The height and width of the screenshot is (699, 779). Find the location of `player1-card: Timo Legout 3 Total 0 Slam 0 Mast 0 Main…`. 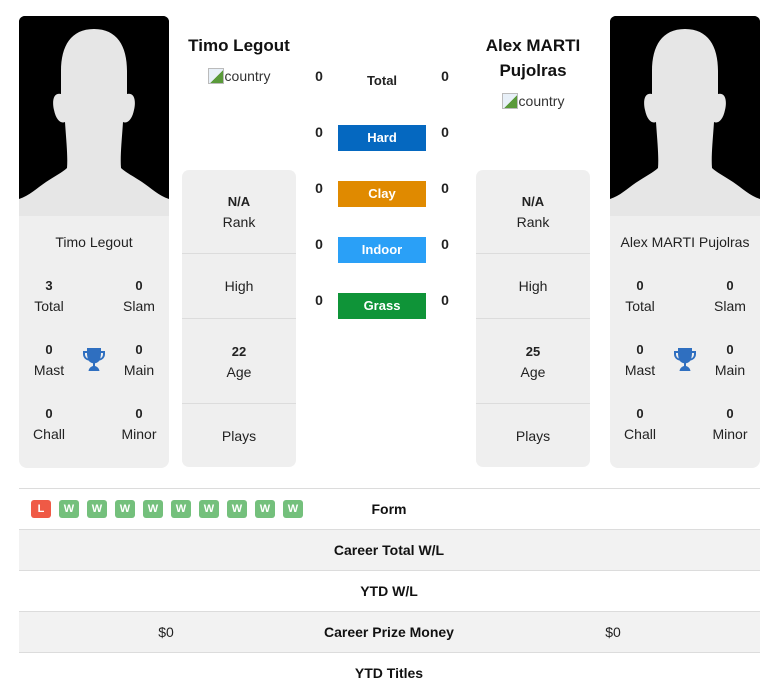

player1-card: Timo Legout 3 Total 0 Slam 0 Mast 0 Main… is located at coordinates (94, 342).